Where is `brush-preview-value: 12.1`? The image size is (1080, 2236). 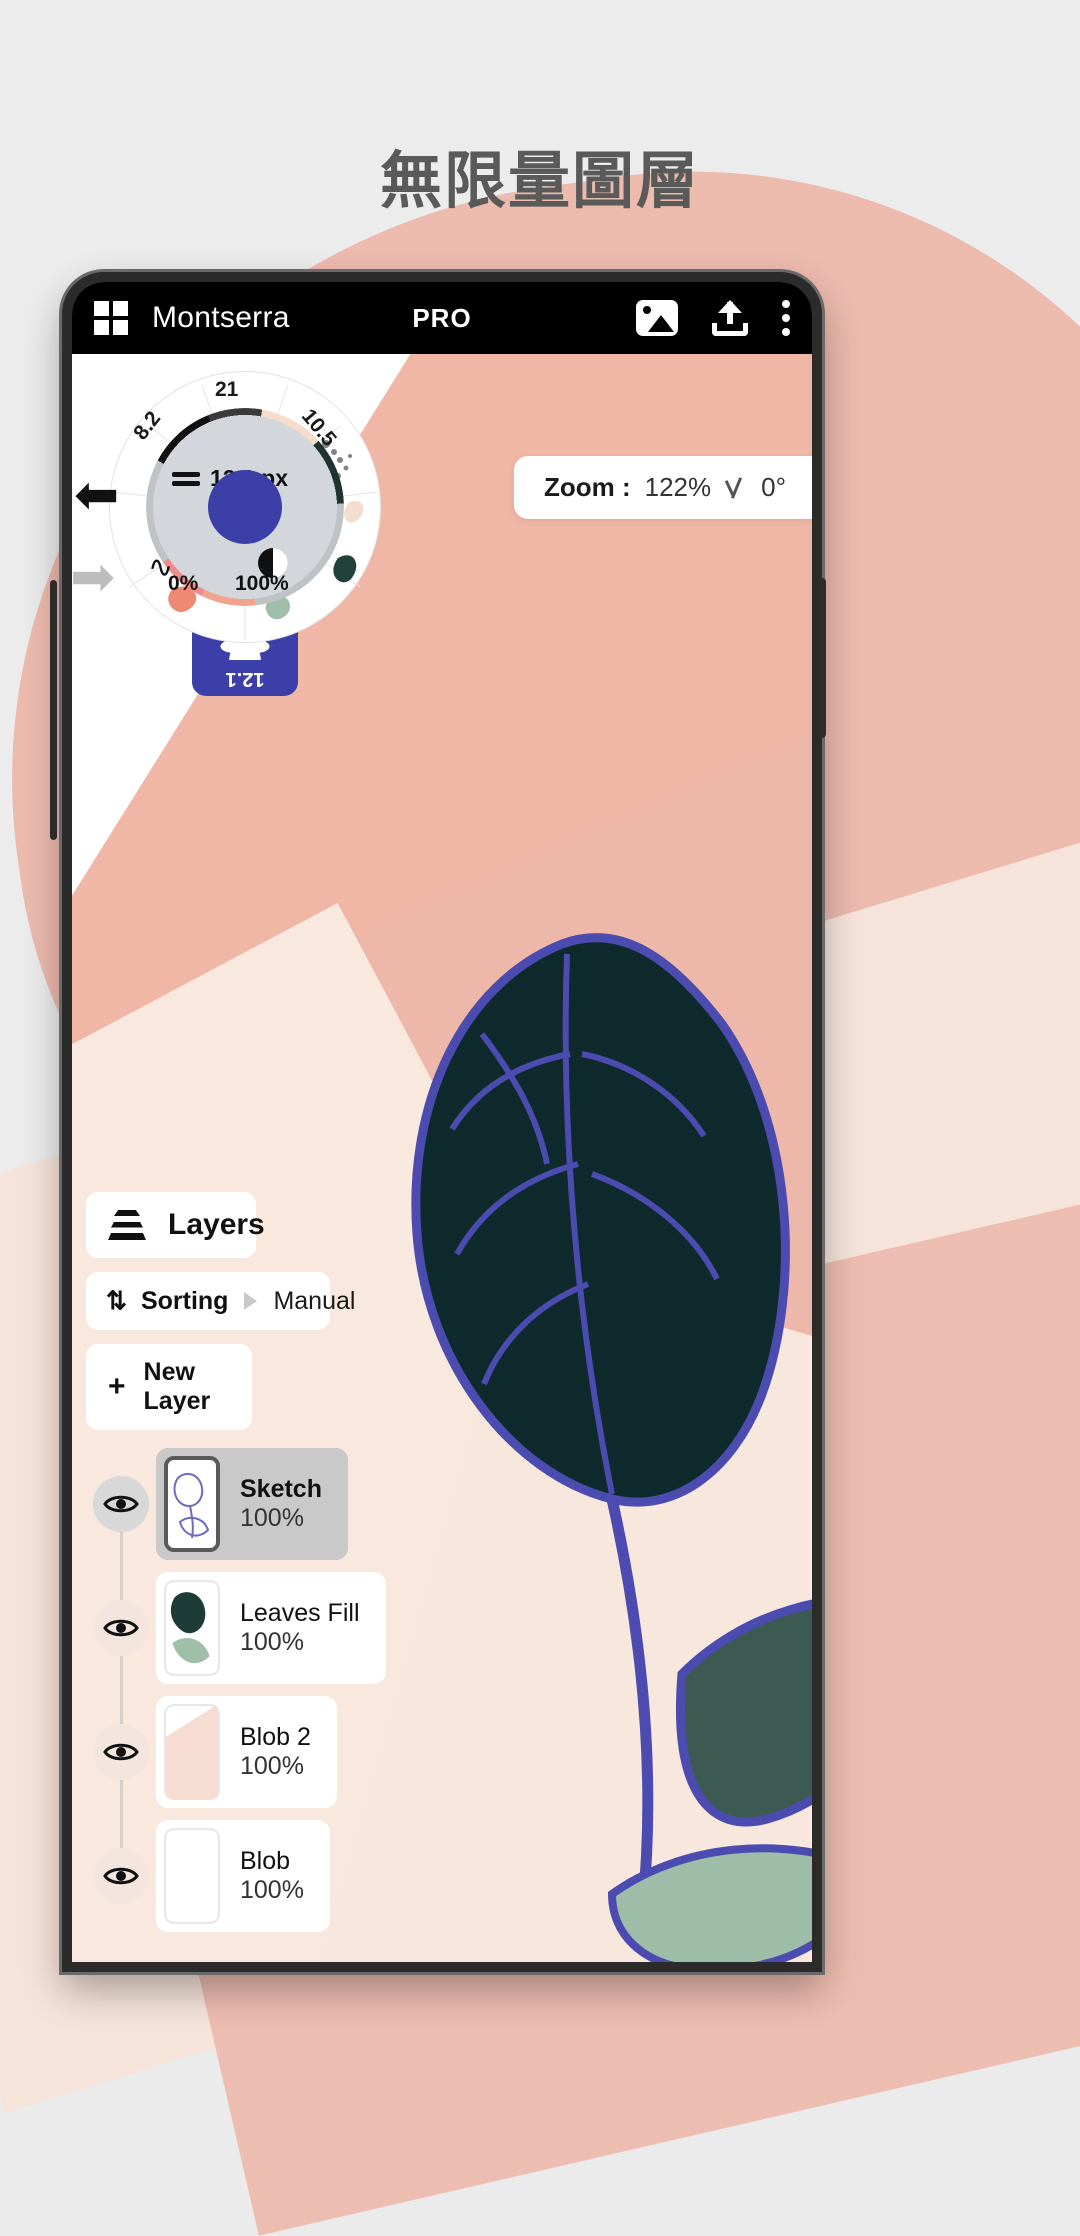 brush-preview-value: 12.1 is located at coordinates (245, 679).